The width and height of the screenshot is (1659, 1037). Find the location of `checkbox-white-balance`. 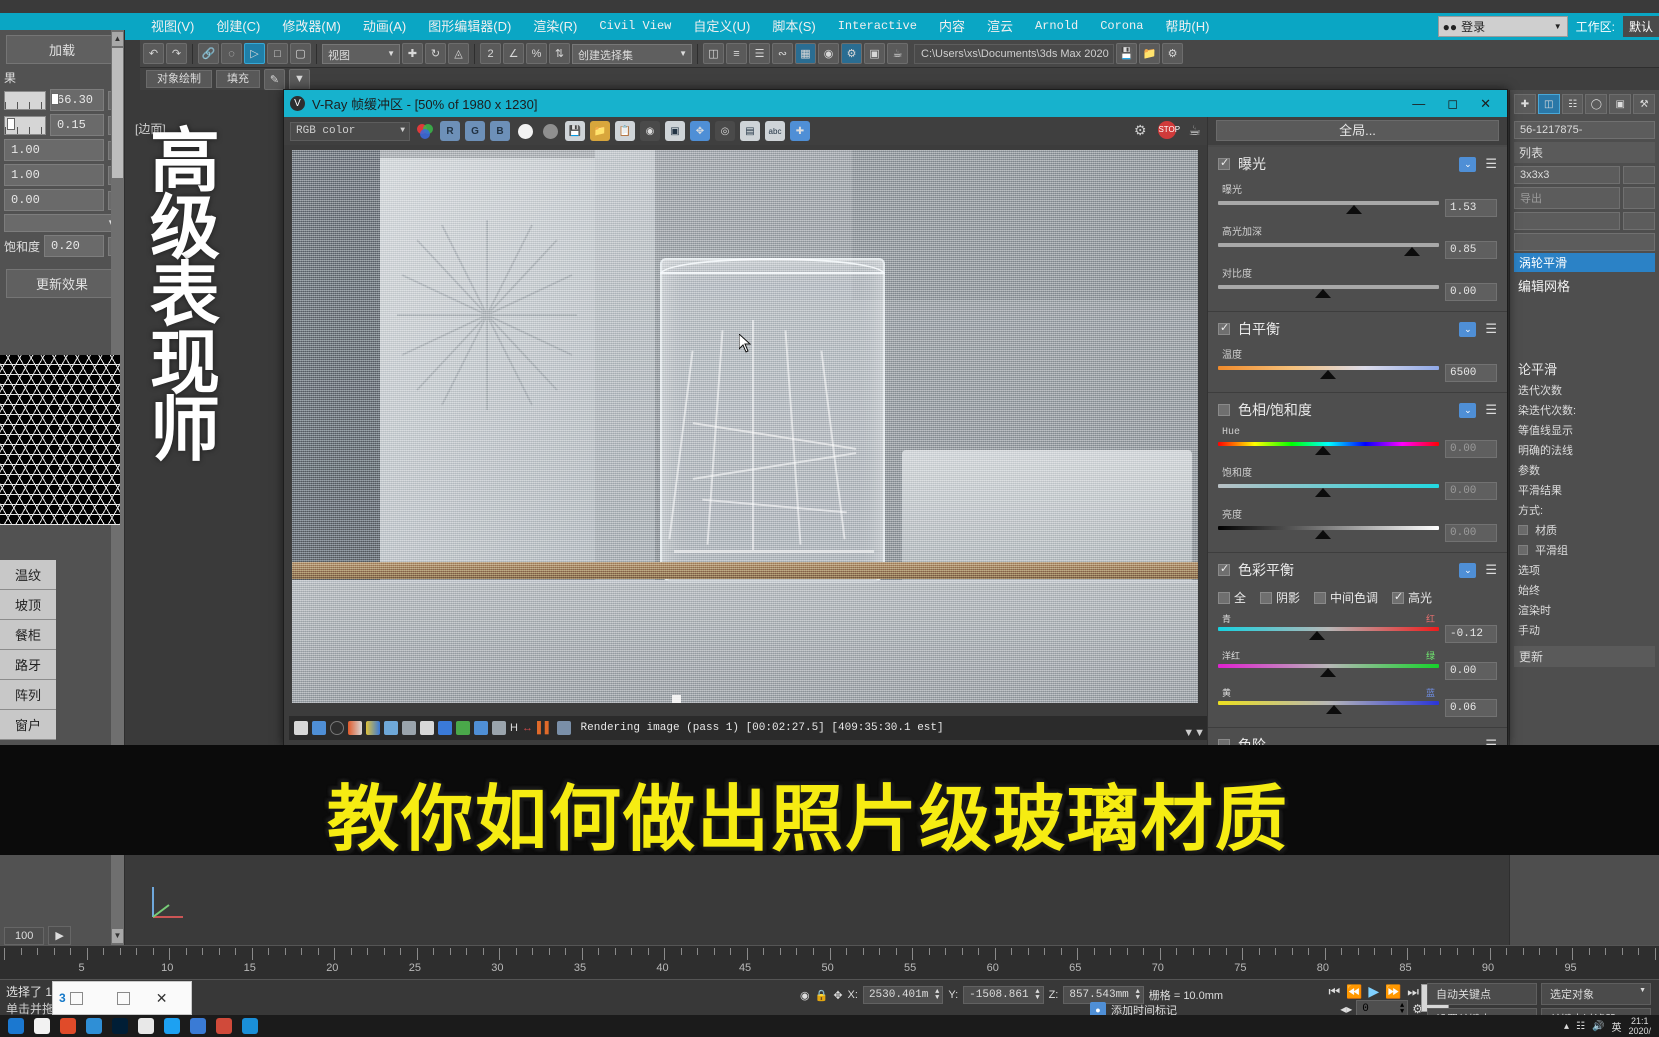

checkbox-white-balance is located at coordinates (1224, 328).